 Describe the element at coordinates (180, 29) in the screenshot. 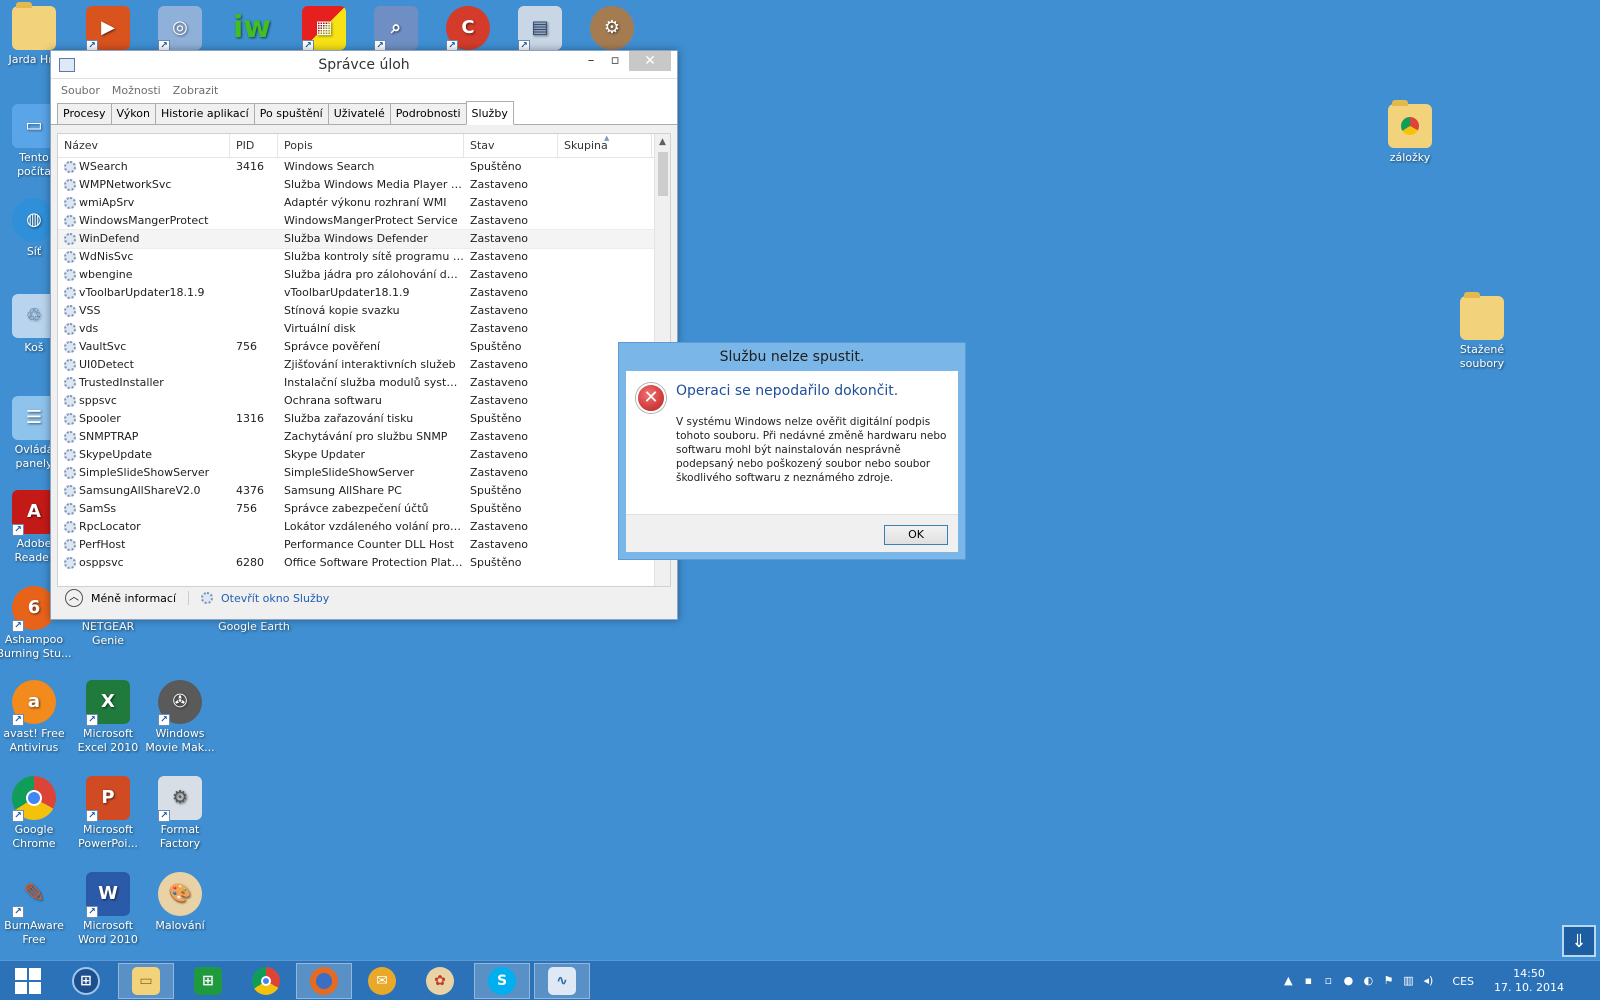

I see `desktop-icon-app2: ◎ ↗` at that location.